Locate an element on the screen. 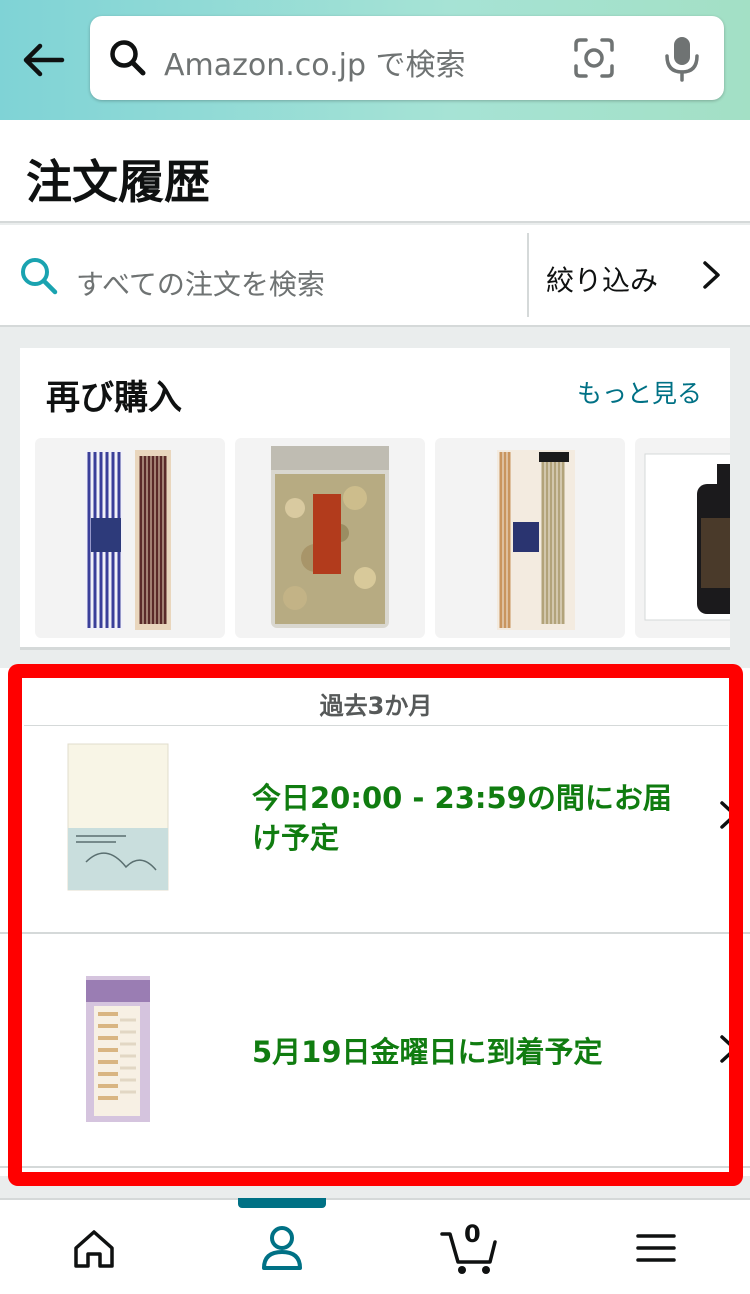 The width and height of the screenshot is (750, 1294). microphone-icon is located at coordinates (682, 58).